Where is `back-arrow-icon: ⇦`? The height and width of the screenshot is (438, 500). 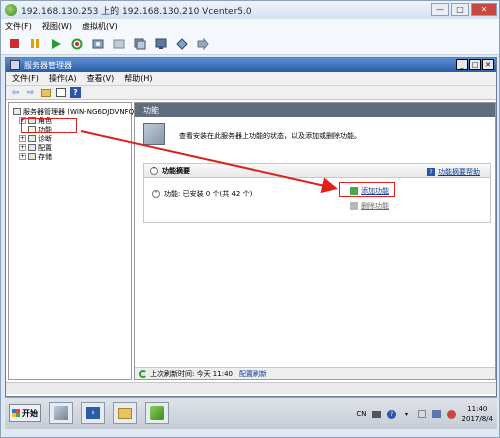
back-arrow-icon: ⇦ is located at coordinates (15, 92).